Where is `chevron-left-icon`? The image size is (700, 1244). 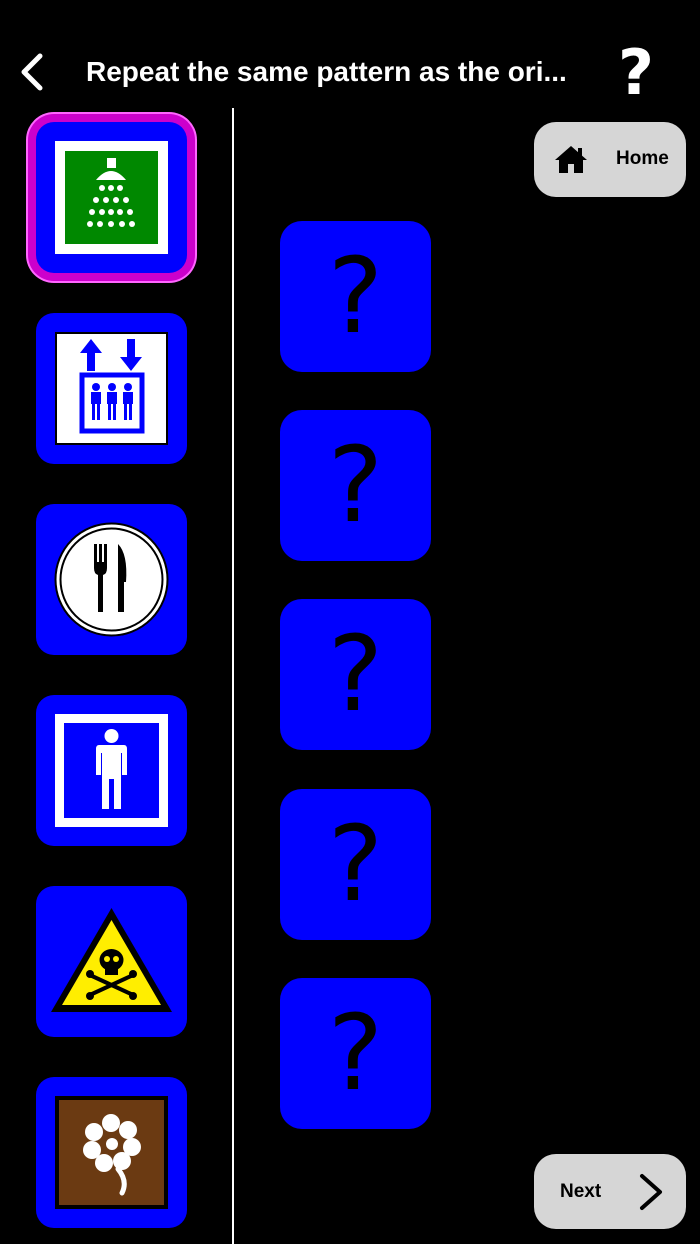
chevron-left-icon is located at coordinates (32, 72).